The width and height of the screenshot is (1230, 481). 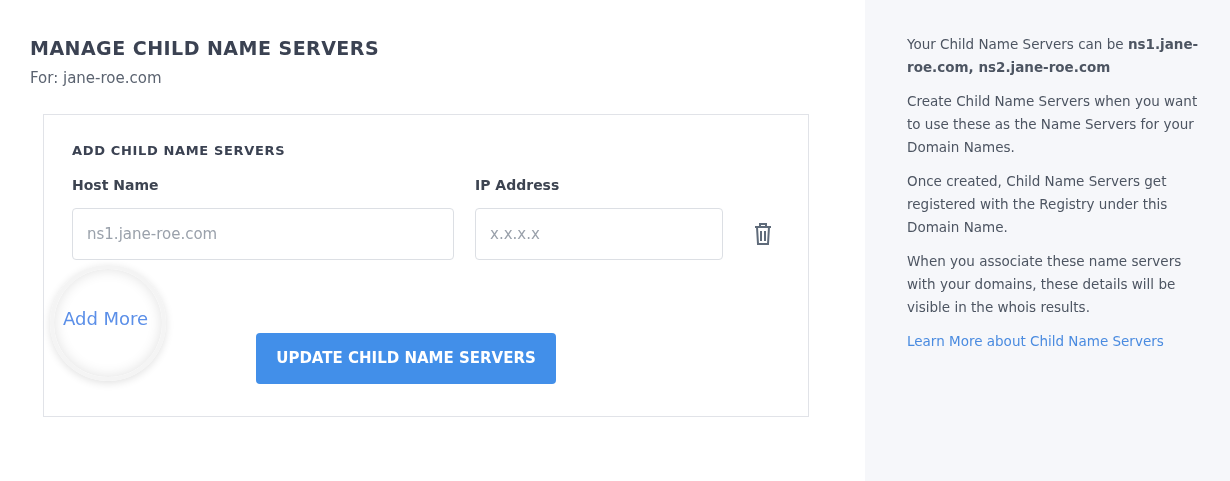 What do you see at coordinates (96, 78) in the screenshot?
I see `domain-subtitle: For: jane-roe.com` at bounding box center [96, 78].